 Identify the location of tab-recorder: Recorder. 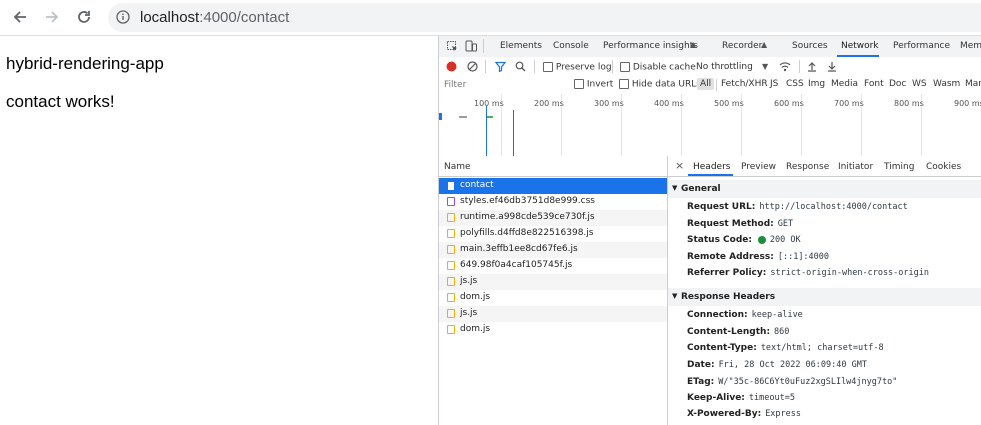
(742, 46).